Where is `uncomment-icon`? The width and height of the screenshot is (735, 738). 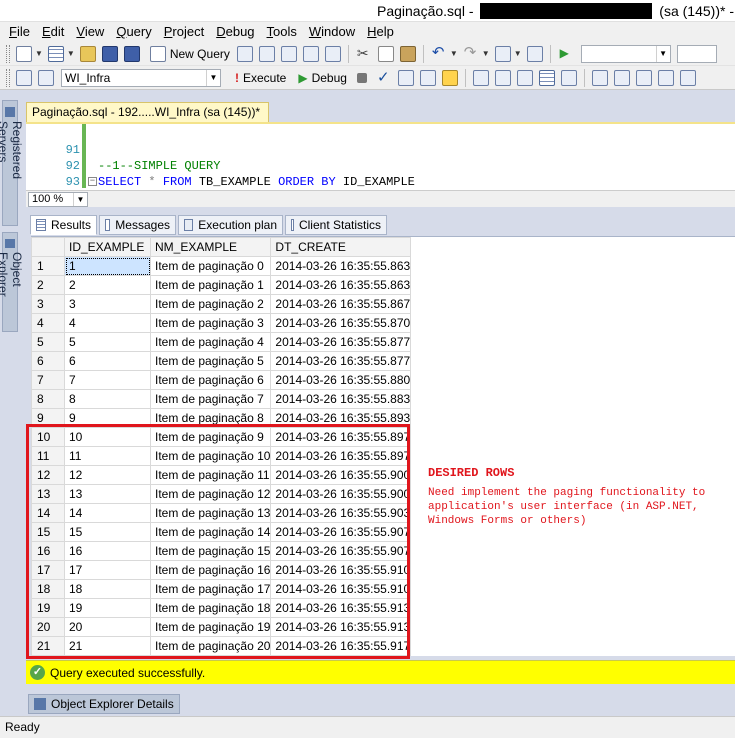 uncomment-icon is located at coordinates (621, 77).